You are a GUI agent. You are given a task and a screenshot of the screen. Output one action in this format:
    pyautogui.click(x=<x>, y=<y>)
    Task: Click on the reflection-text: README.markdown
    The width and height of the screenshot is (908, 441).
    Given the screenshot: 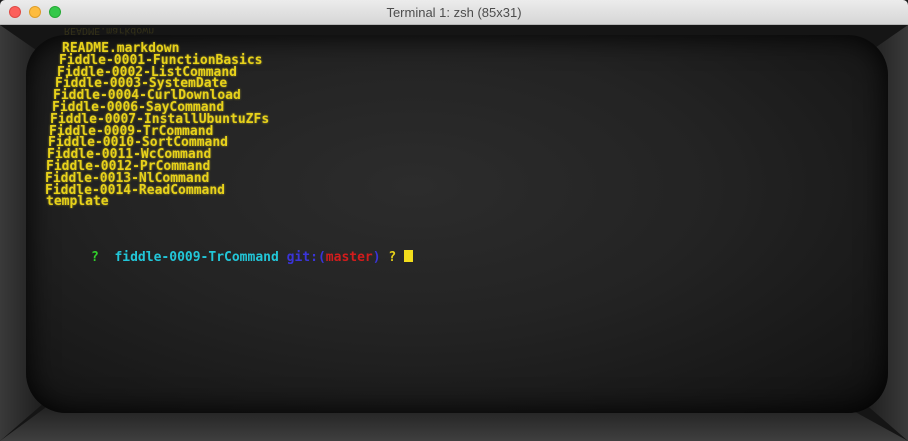 What is the action you would take?
    pyautogui.click(x=109, y=30)
    